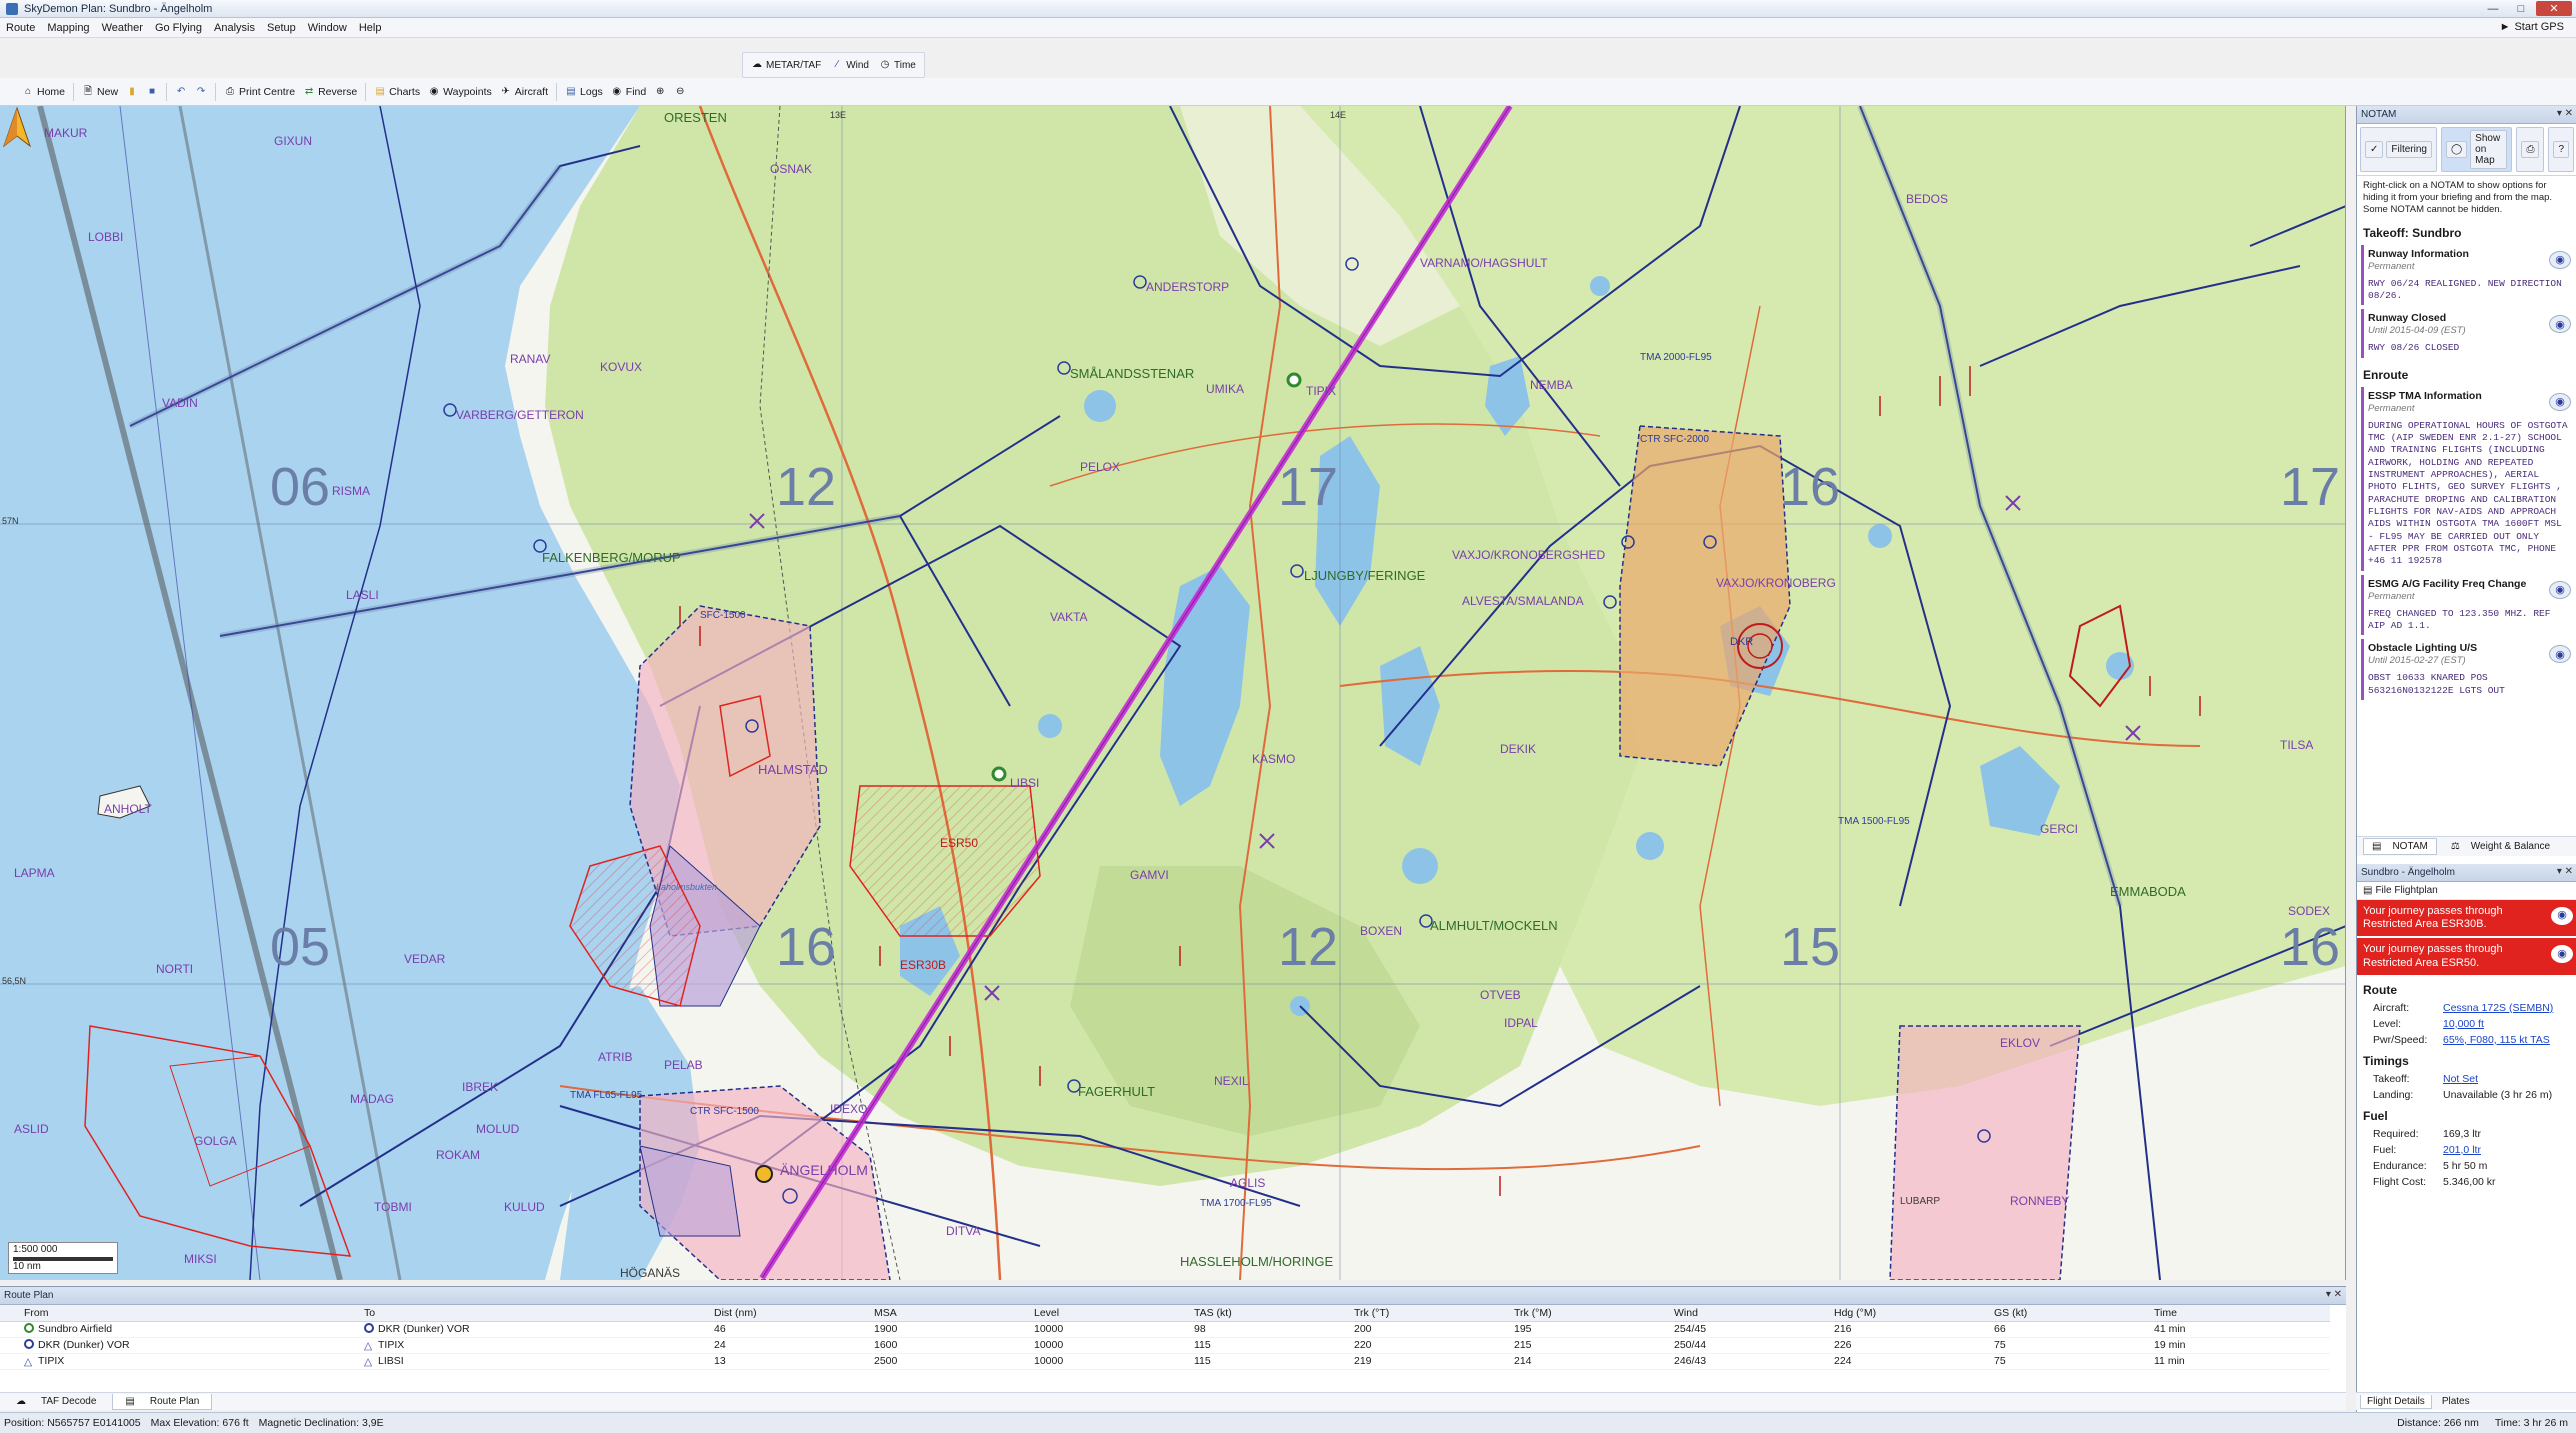 This screenshot has width=2576, height=1433. I want to click on restricted-area-label: ESR30B, so click(923, 965).